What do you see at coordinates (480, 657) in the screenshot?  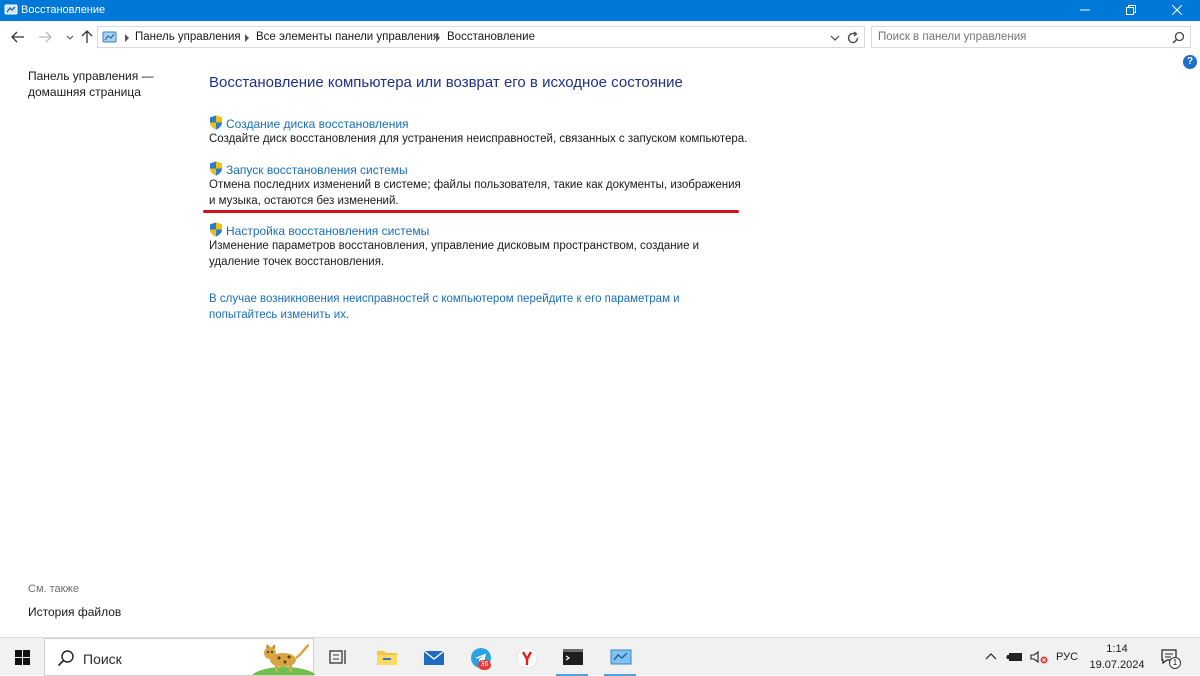 I see `telegram-button: 36` at bounding box center [480, 657].